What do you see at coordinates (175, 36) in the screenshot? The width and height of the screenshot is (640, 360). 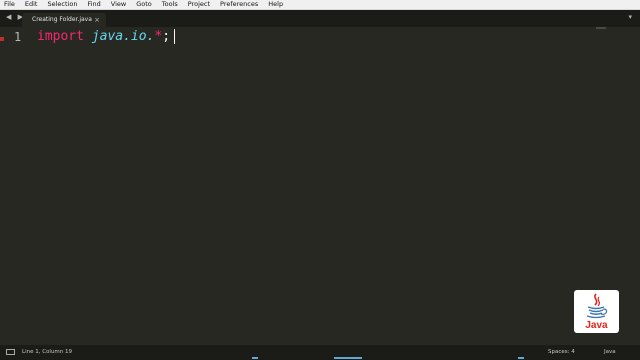 I see `text-cursor` at bounding box center [175, 36].